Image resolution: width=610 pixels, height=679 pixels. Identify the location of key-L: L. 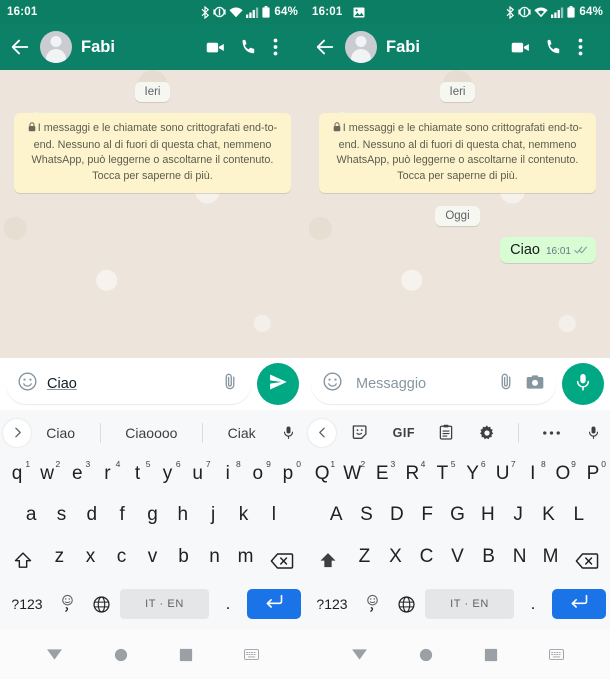
(579, 519).